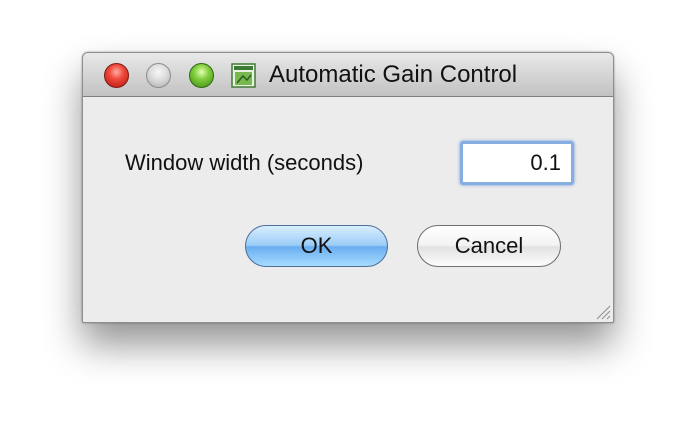  Describe the element at coordinates (244, 162) in the screenshot. I see `window-width-label: Window width (seconds)` at that location.